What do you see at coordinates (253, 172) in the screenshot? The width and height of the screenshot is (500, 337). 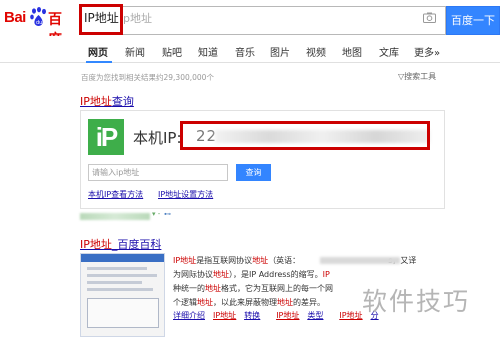 I see `ip-query-button: 查询` at bounding box center [253, 172].